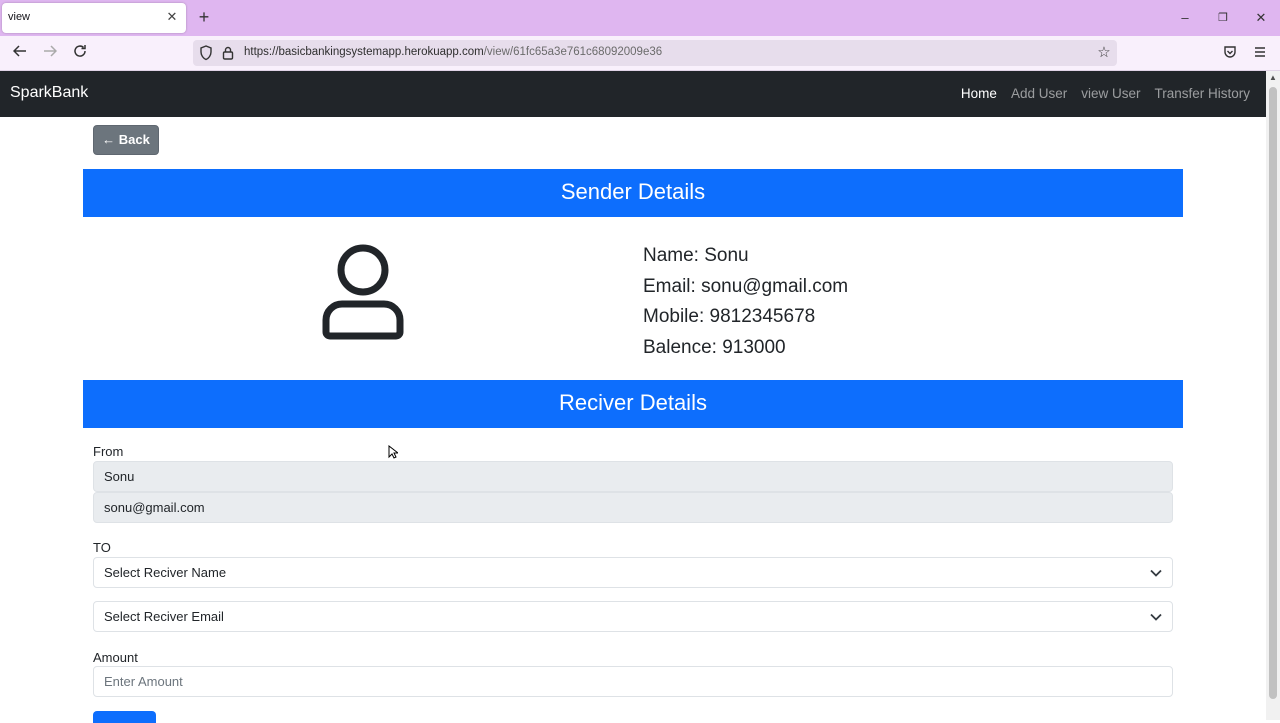 Image resolution: width=1280 pixels, height=723 pixels. What do you see at coordinates (94, 18) in the screenshot?
I see `browser-tab: view ✕` at bounding box center [94, 18].